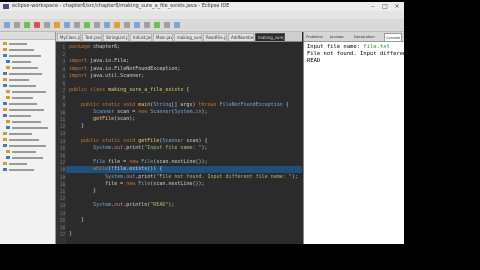 Image resolution: width=480 pixels, height=270 pixels. Describe the element at coordinates (163, 37) in the screenshot. I see `editor-tab: Main.java` at that location.